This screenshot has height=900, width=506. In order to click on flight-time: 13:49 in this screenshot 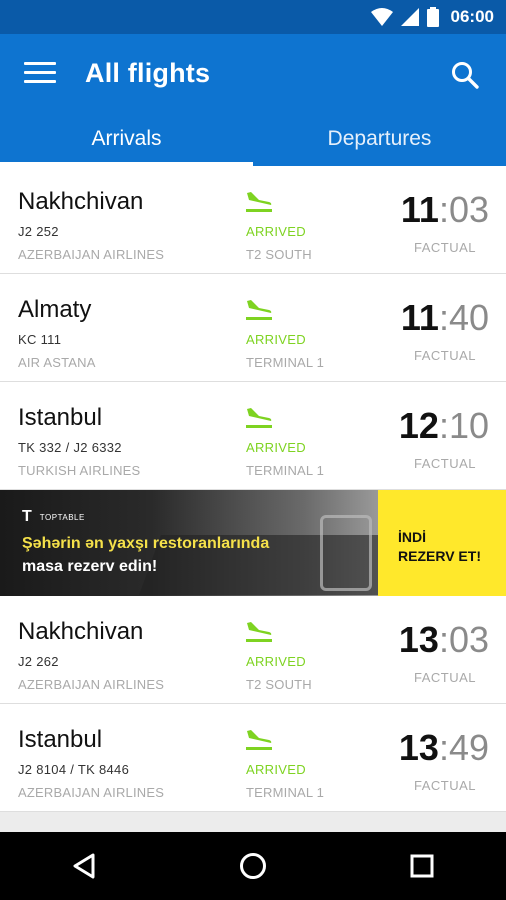, I will do `click(443, 747)`.